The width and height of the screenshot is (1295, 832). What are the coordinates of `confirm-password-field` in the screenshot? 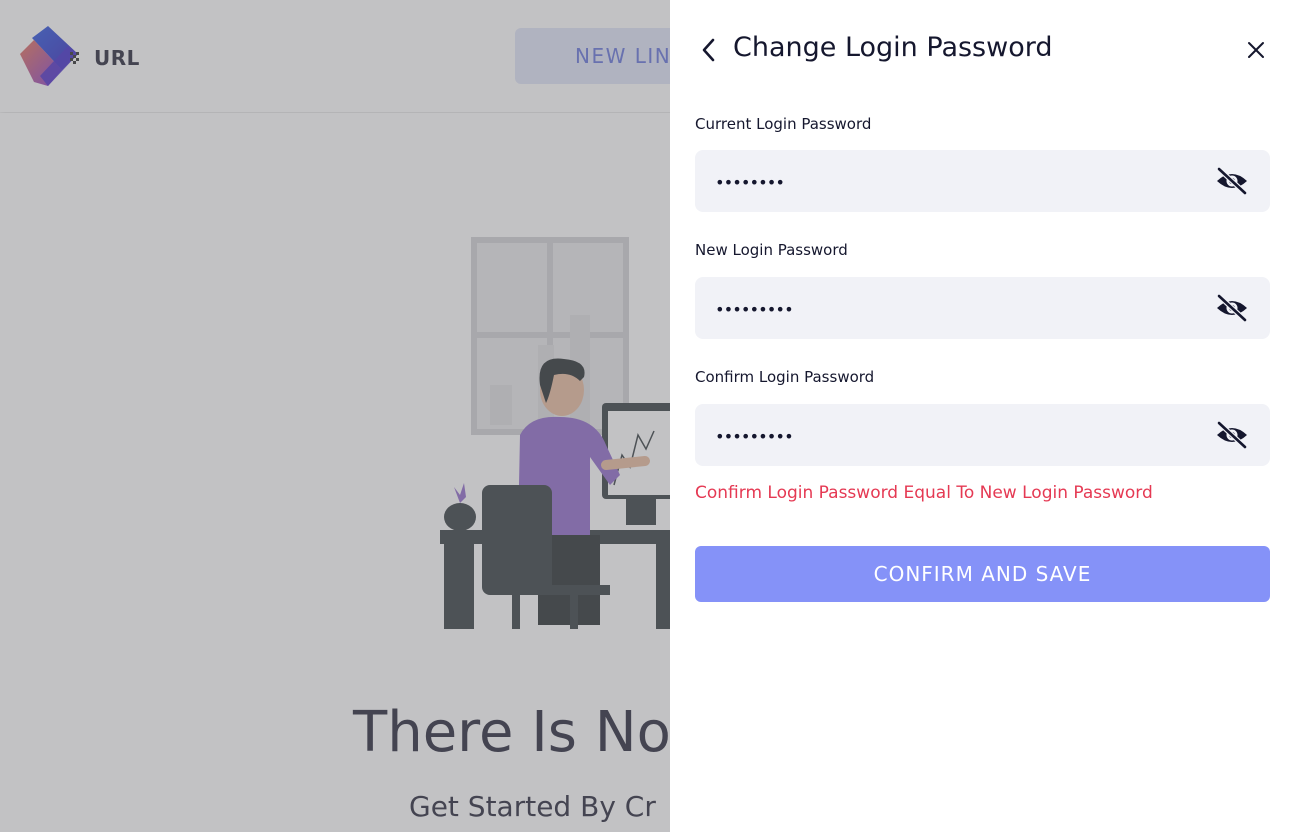 It's located at (982, 436).